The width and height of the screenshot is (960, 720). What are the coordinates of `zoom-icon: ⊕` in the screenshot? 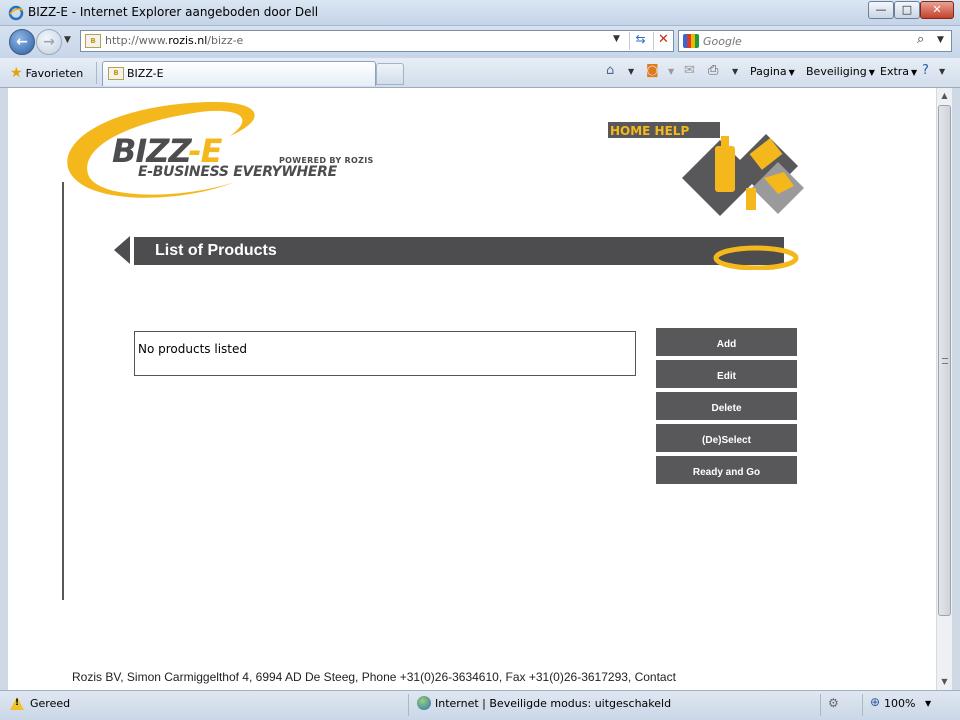 It's located at (875, 702).